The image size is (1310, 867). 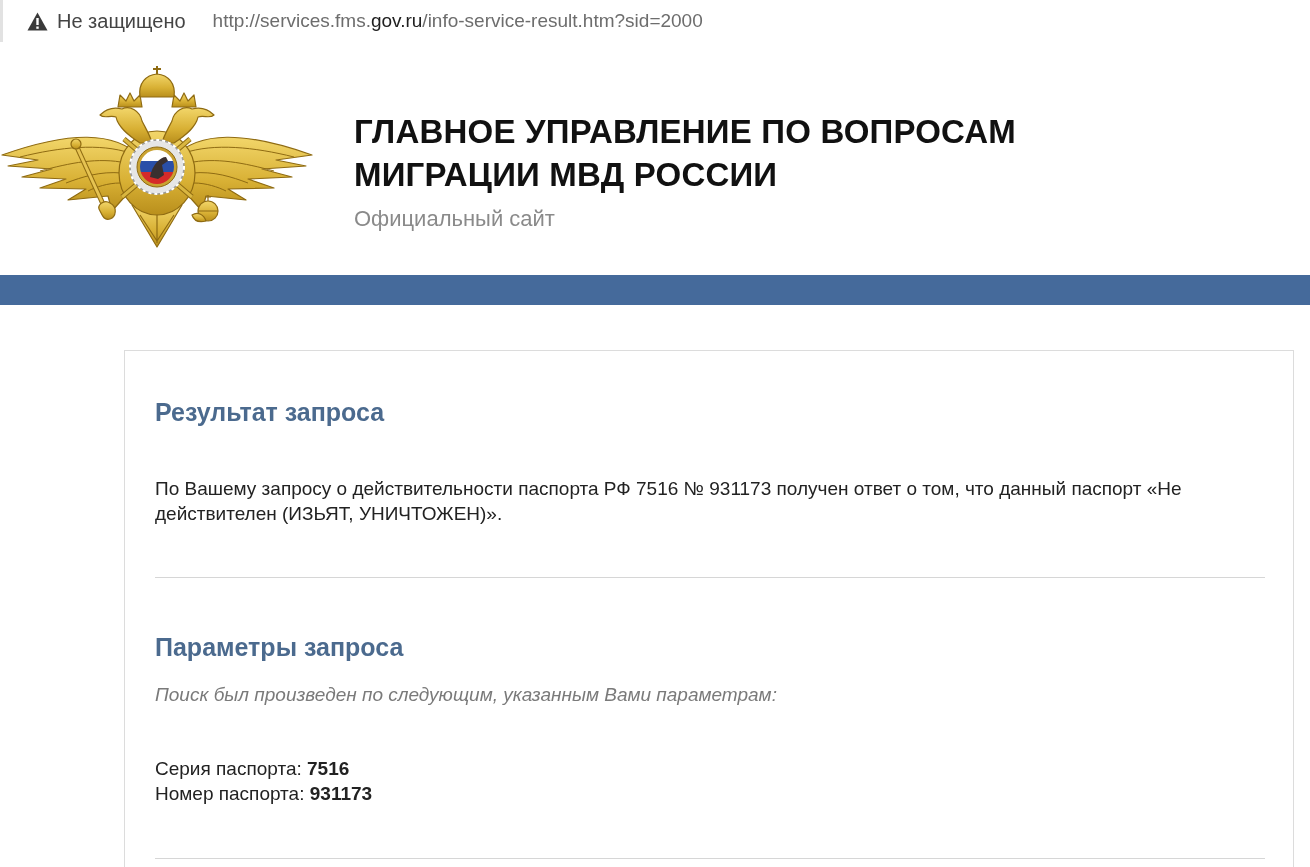 What do you see at coordinates (280, 647) in the screenshot?
I see `section-heading: Параметры запроса` at bounding box center [280, 647].